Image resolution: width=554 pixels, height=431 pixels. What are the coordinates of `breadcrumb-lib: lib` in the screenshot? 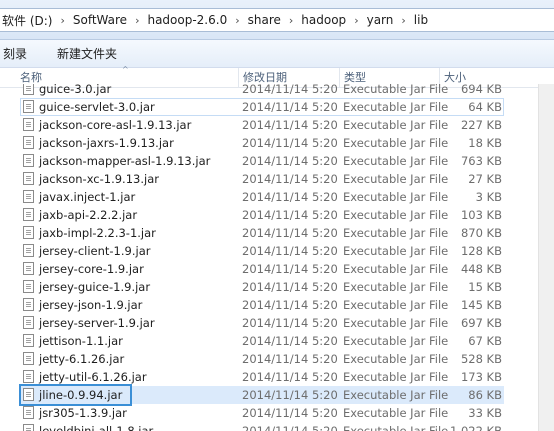 It's located at (421, 20).